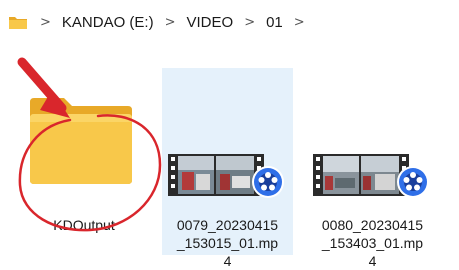 The height and width of the screenshot is (270, 459). I want to click on file-name-label: 0079_20230415 _153015_01.mp 4, so click(227, 243).